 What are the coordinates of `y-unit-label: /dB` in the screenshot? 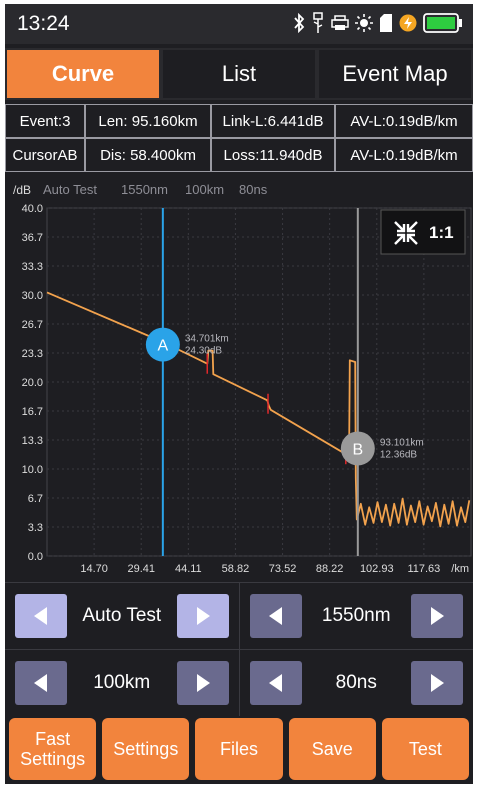 It's located at (22, 190).